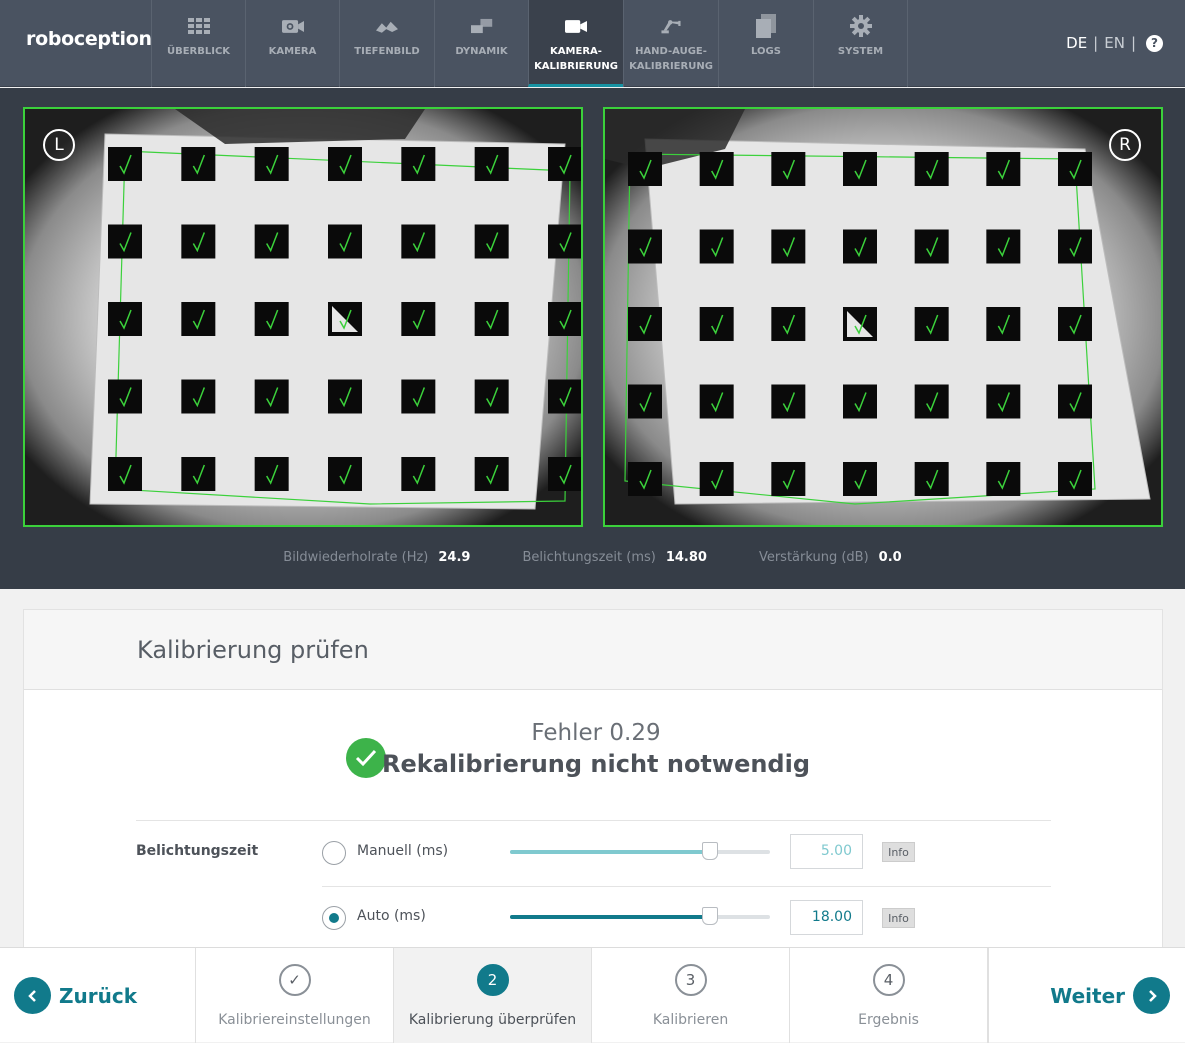  Describe the element at coordinates (387, 26) in the screenshot. I see `depth-icon` at that location.